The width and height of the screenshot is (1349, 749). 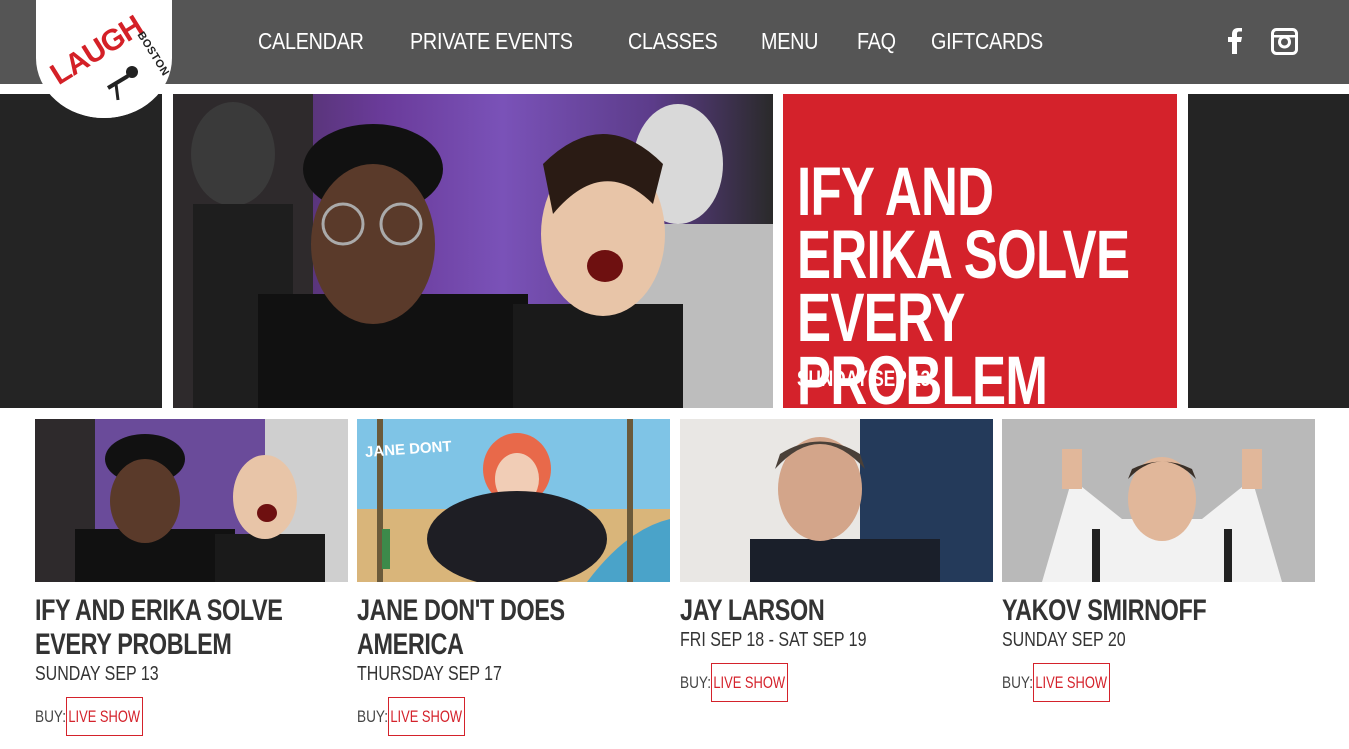 I want to click on event-thumbnail: JANE DONT, so click(x=513, y=500).